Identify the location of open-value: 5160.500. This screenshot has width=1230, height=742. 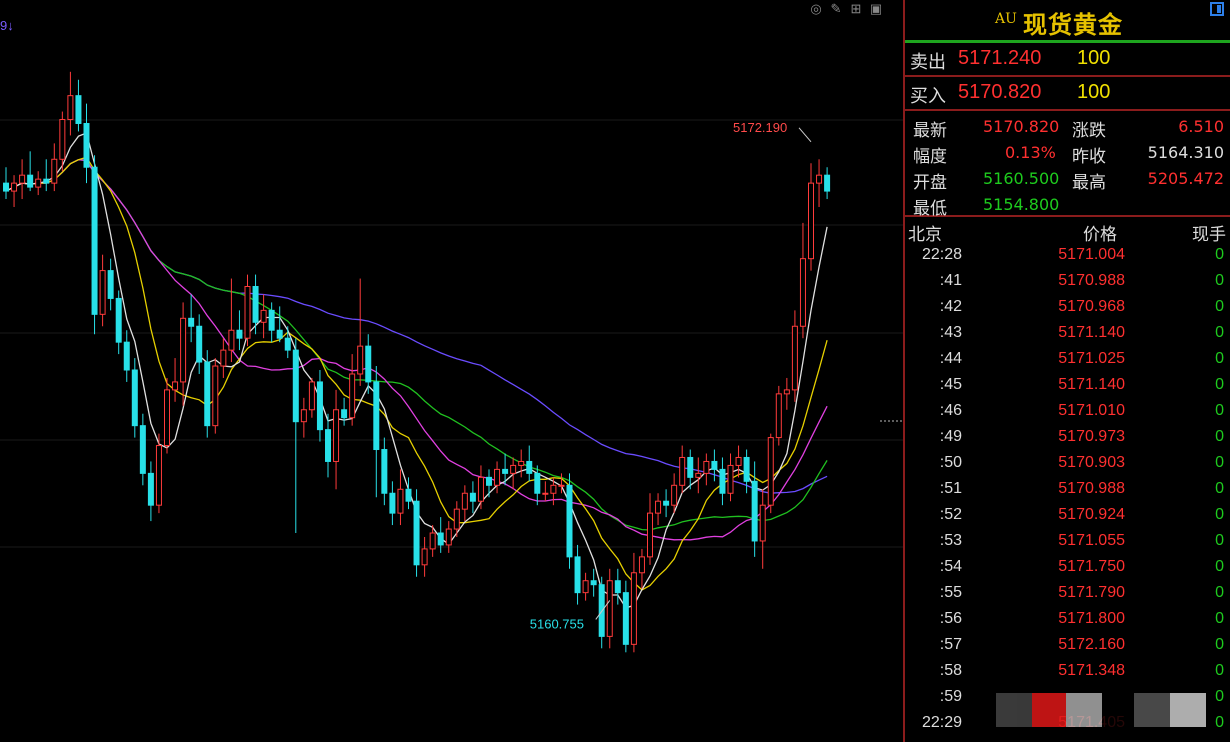
(1021, 178).